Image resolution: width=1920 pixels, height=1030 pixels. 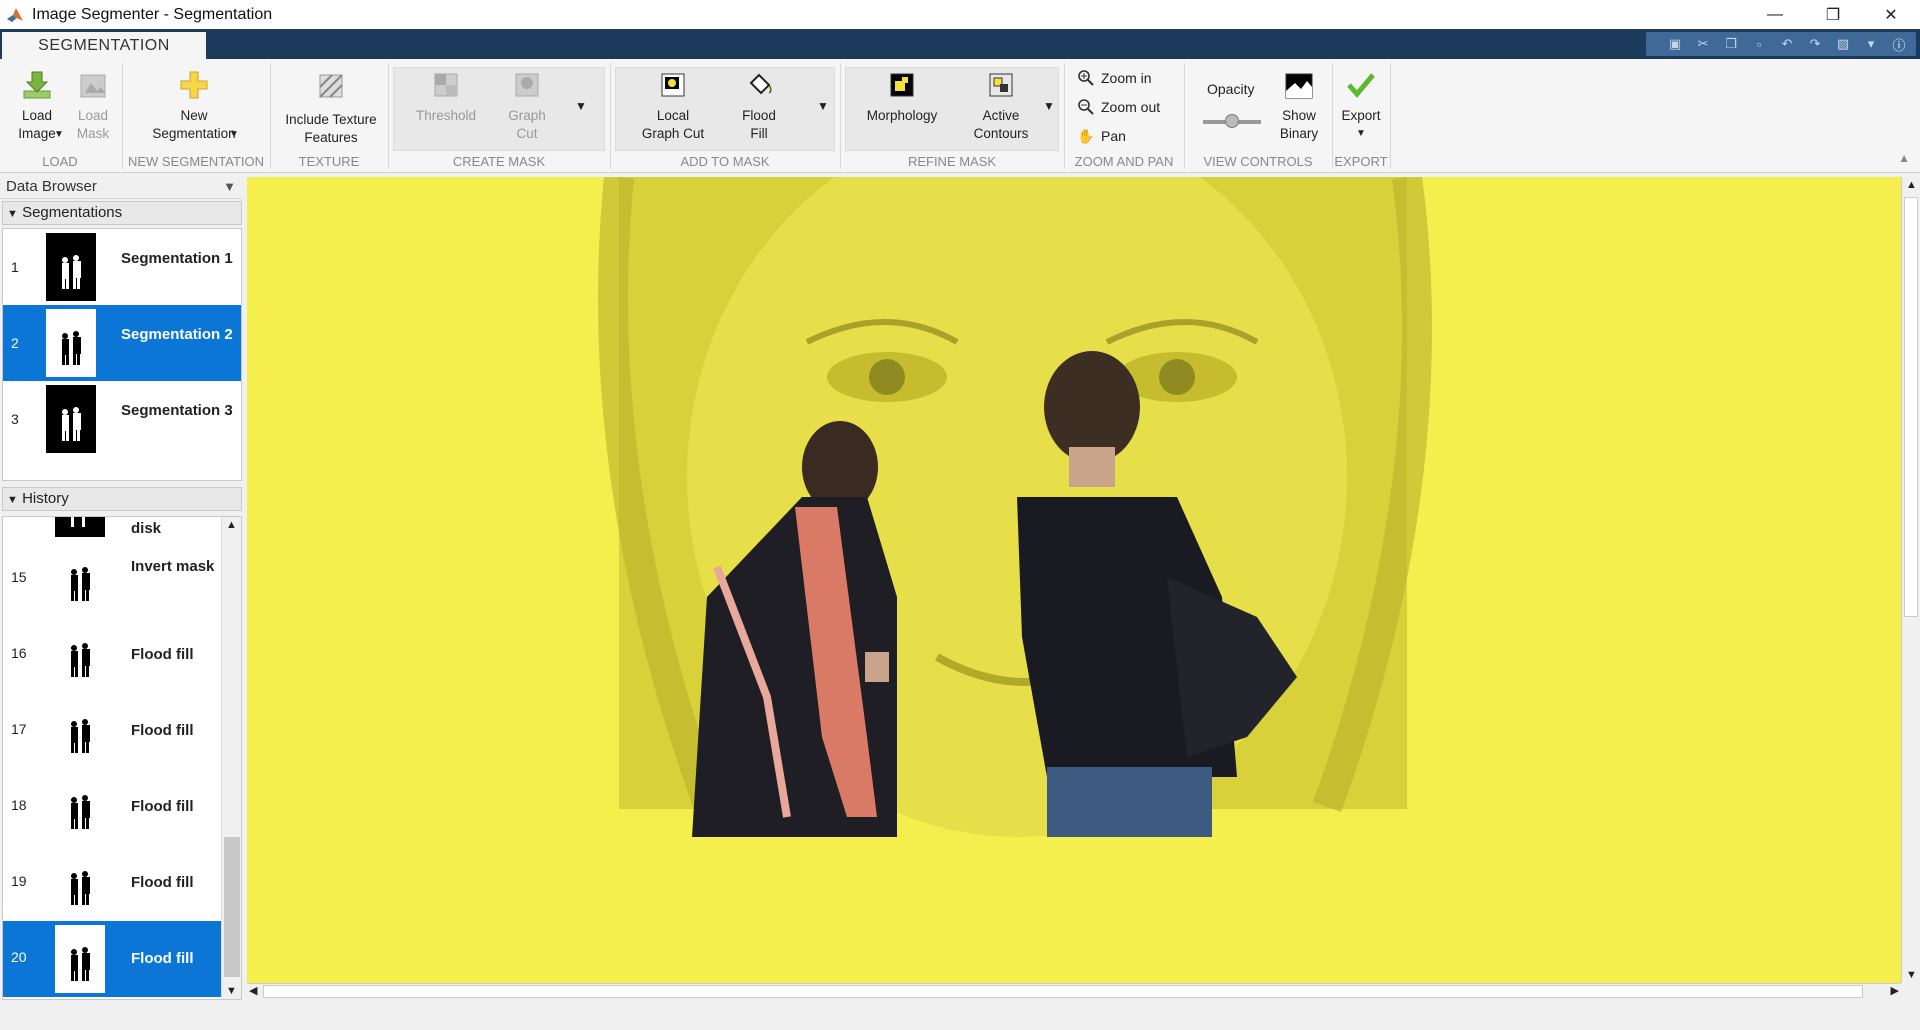 What do you see at coordinates (1911, 407) in the screenshot?
I see `canvas-vertical-scrollbar-thumb` at bounding box center [1911, 407].